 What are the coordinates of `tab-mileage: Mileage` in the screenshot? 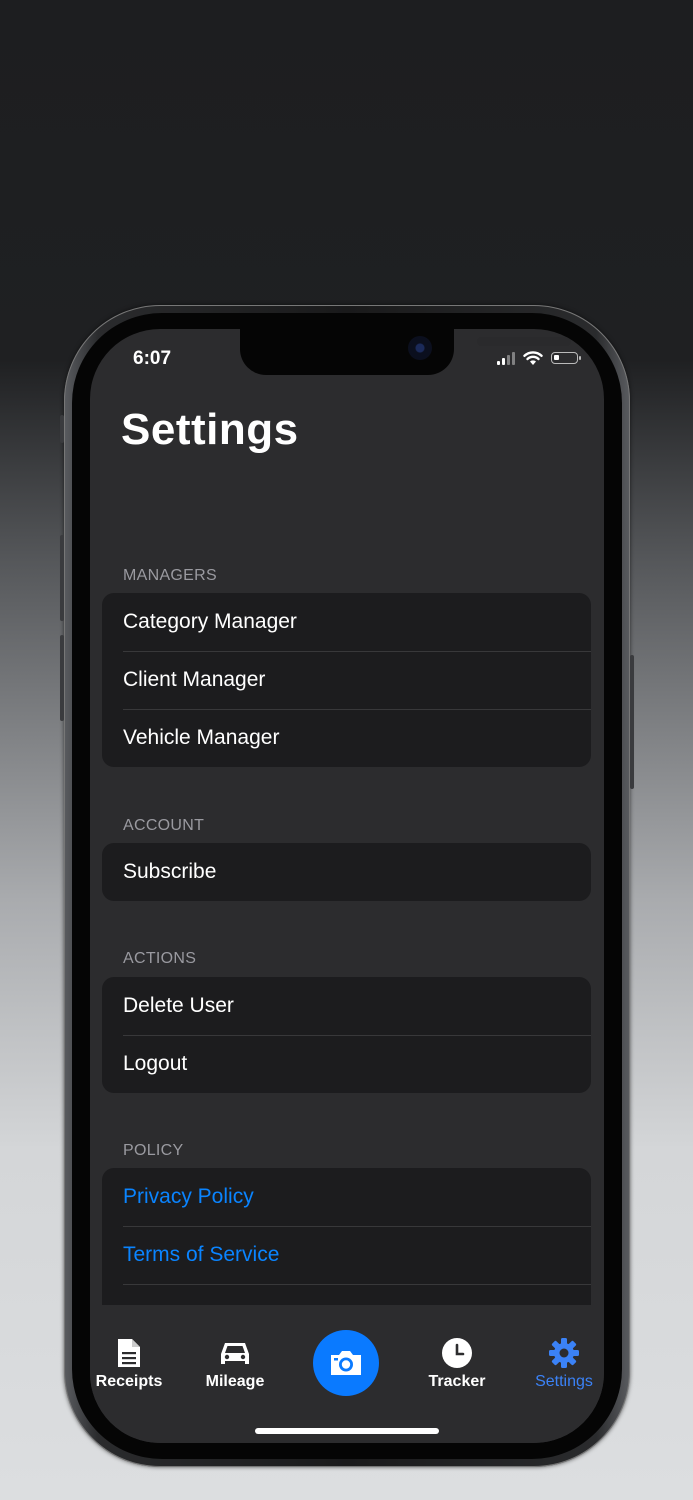 It's located at (235, 1364).